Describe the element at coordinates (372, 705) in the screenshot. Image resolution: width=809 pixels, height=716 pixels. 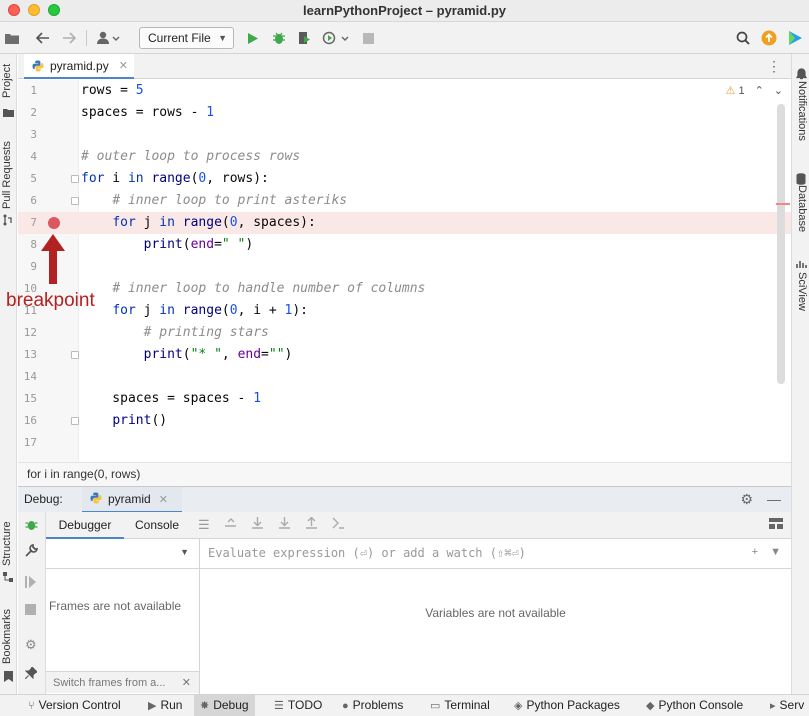
I see `problems-tab: ● Problems` at that location.